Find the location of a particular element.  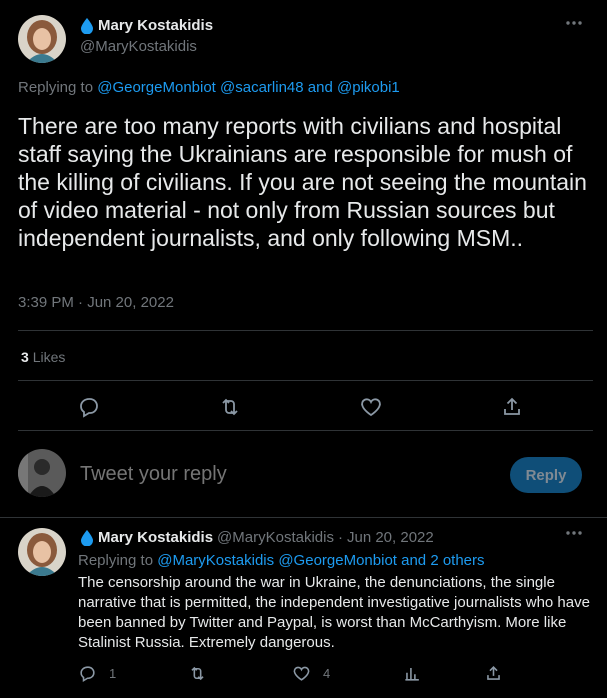

like-action: 4 is located at coordinates (311, 673).